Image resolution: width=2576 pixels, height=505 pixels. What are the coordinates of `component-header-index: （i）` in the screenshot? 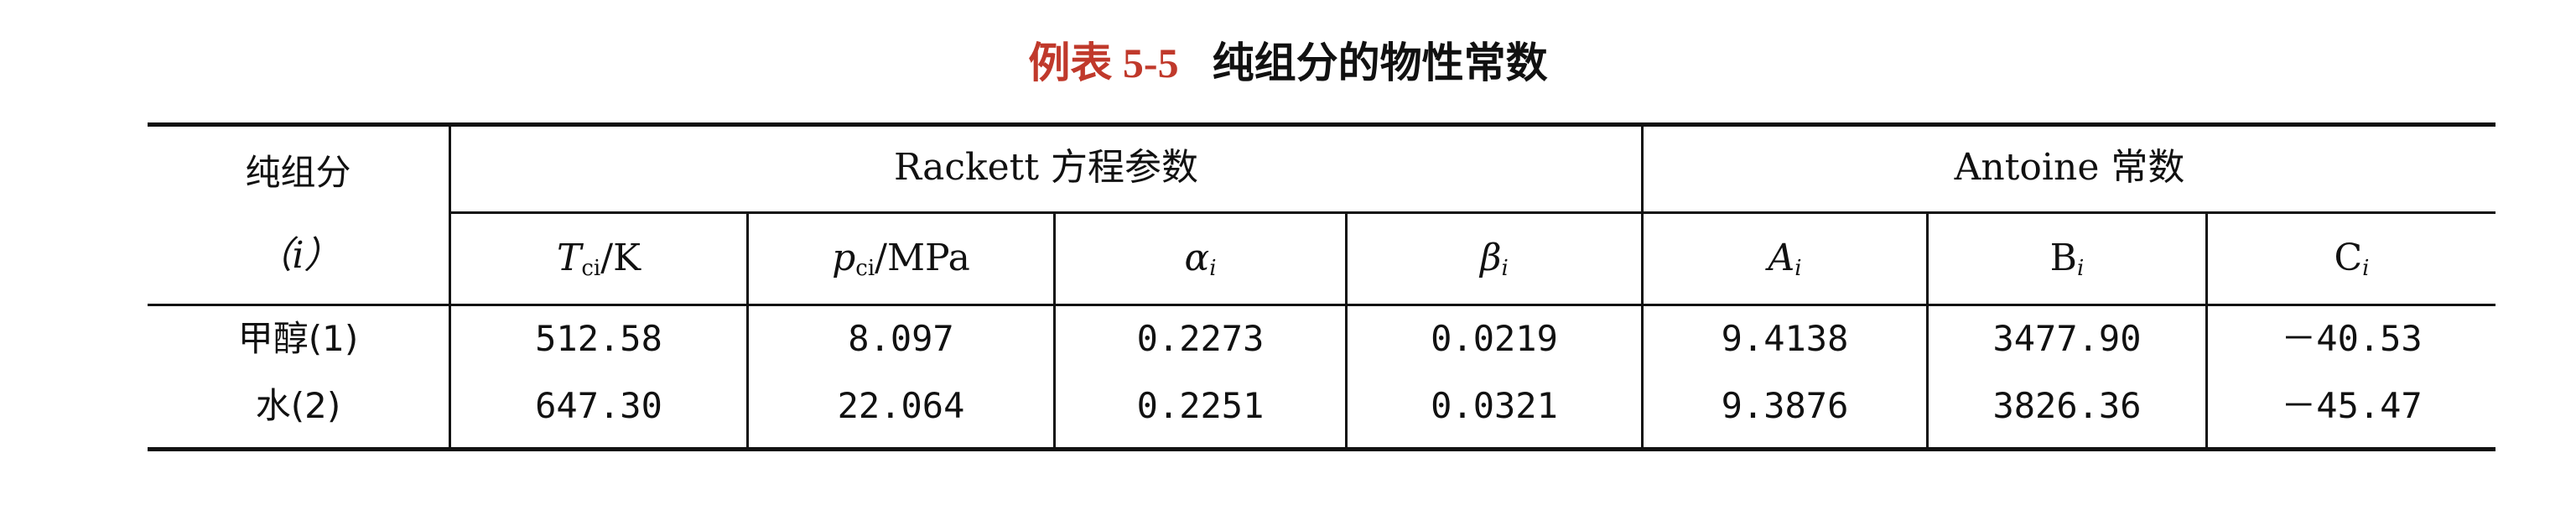 It's located at (298, 255).